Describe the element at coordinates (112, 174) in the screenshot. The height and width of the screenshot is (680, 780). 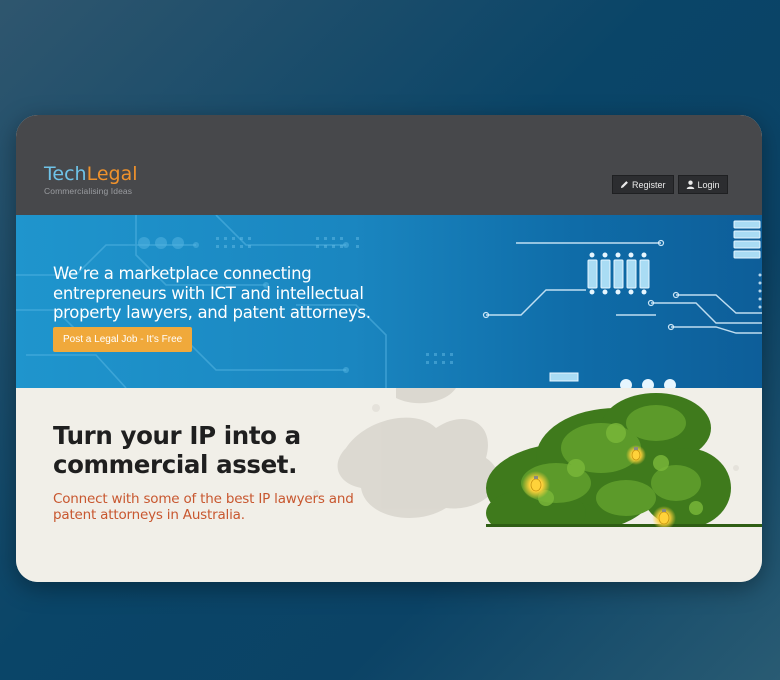
I see `logo-legal: Legal` at that location.